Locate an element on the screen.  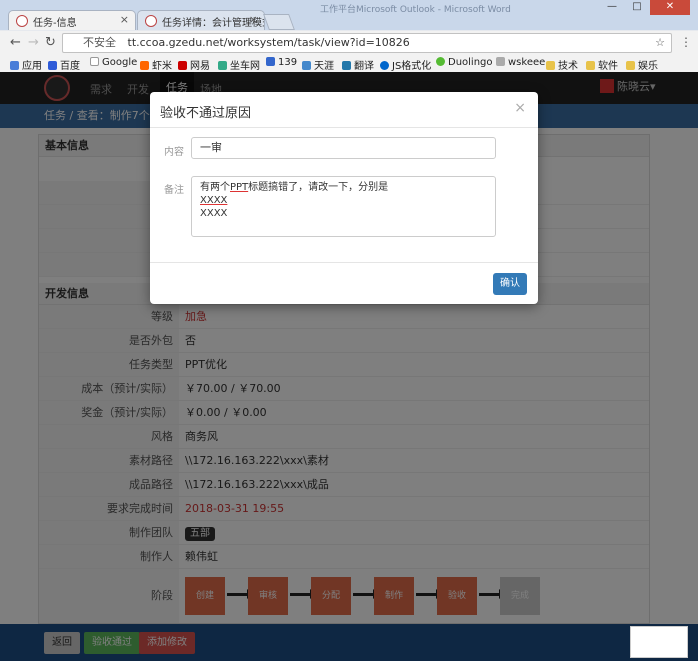
bookmark-jsformat: JS格式化 is located at coordinates (405, 64).